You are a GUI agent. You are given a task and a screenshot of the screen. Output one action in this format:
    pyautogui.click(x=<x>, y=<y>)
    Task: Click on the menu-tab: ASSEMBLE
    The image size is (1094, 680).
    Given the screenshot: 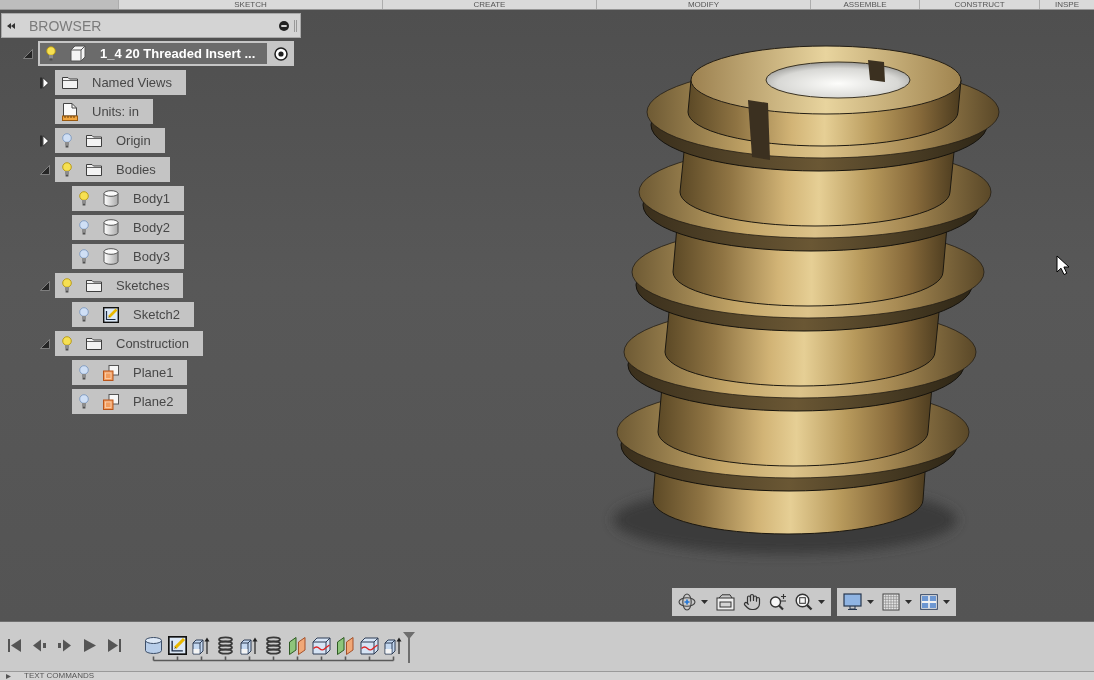 What is the action you would take?
    pyautogui.click(x=864, y=4)
    